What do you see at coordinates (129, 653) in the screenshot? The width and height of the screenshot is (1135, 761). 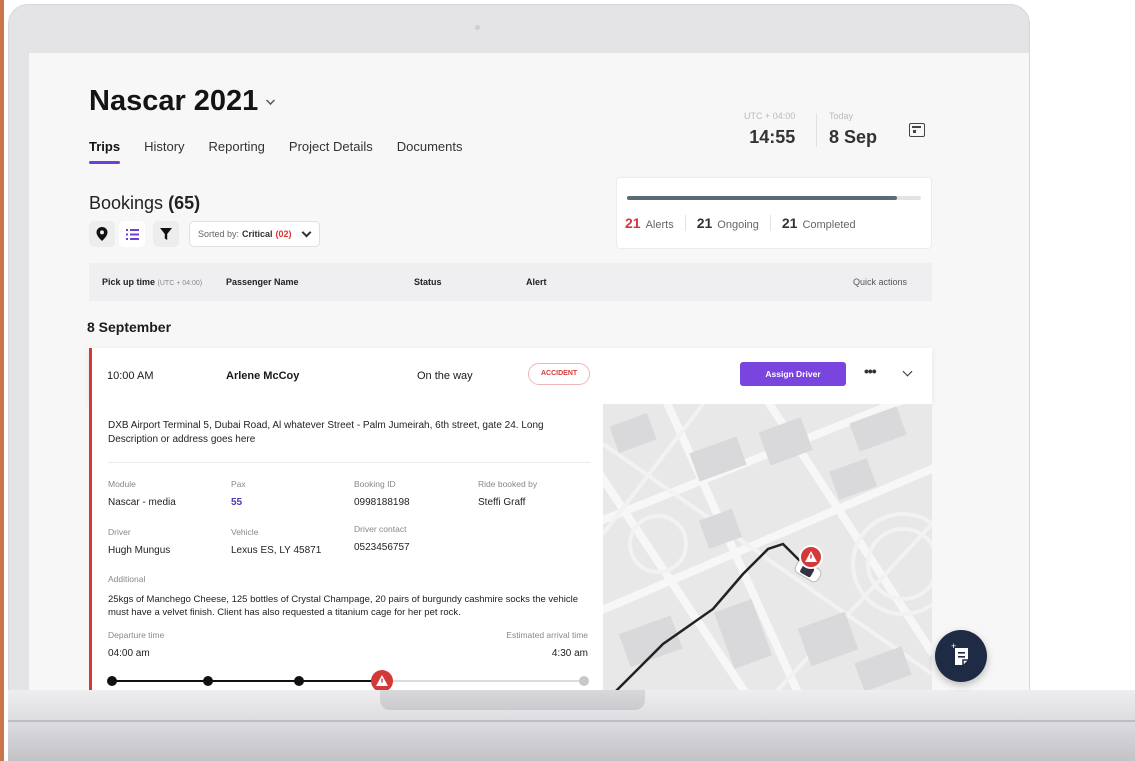 I see `departure-value: 04:00 am` at bounding box center [129, 653].